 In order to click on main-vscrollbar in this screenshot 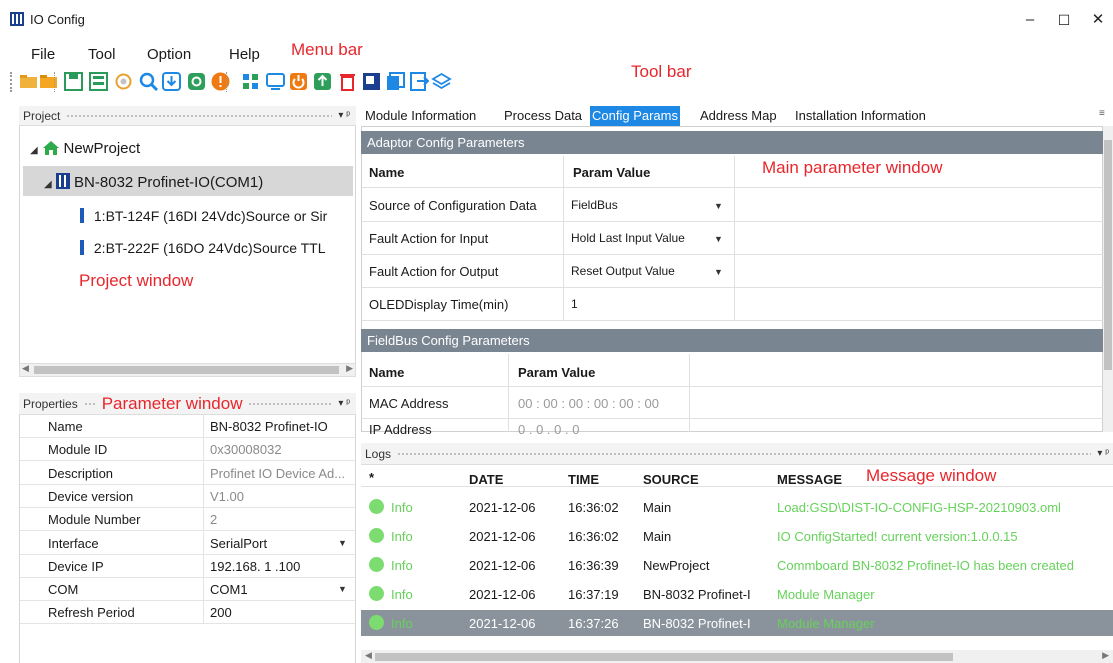, I will do `click(1108, 279)`.